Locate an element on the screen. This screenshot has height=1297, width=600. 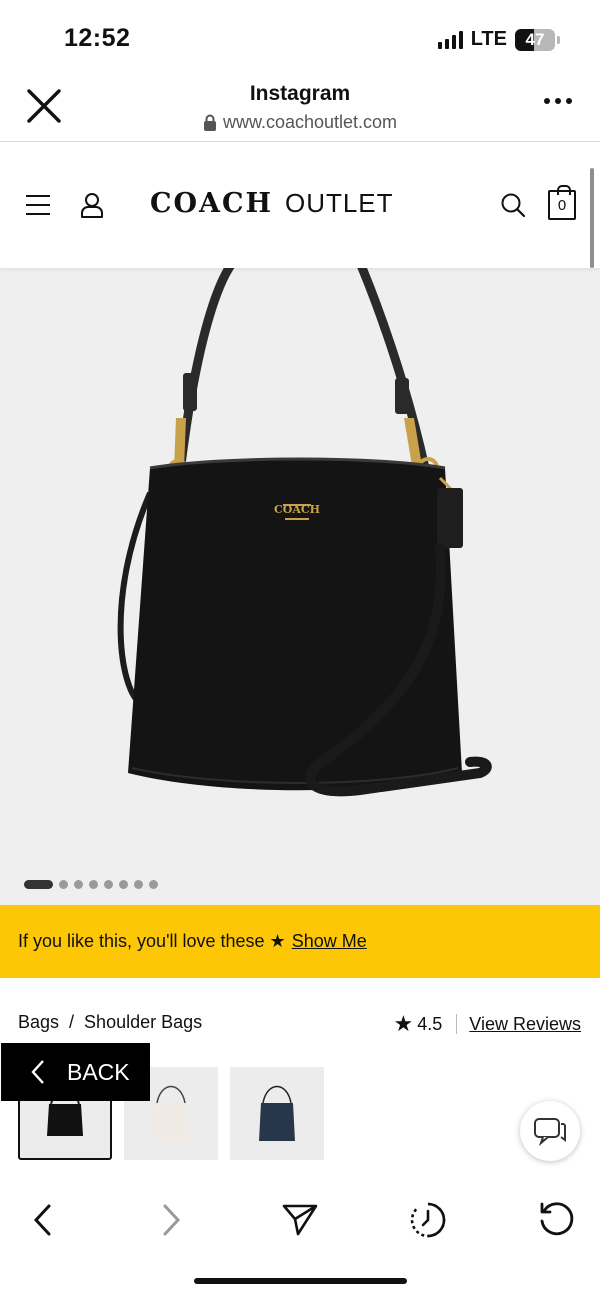
product-rating: ★ 4.5 View Reviews is located at coordinates (487, 1024).